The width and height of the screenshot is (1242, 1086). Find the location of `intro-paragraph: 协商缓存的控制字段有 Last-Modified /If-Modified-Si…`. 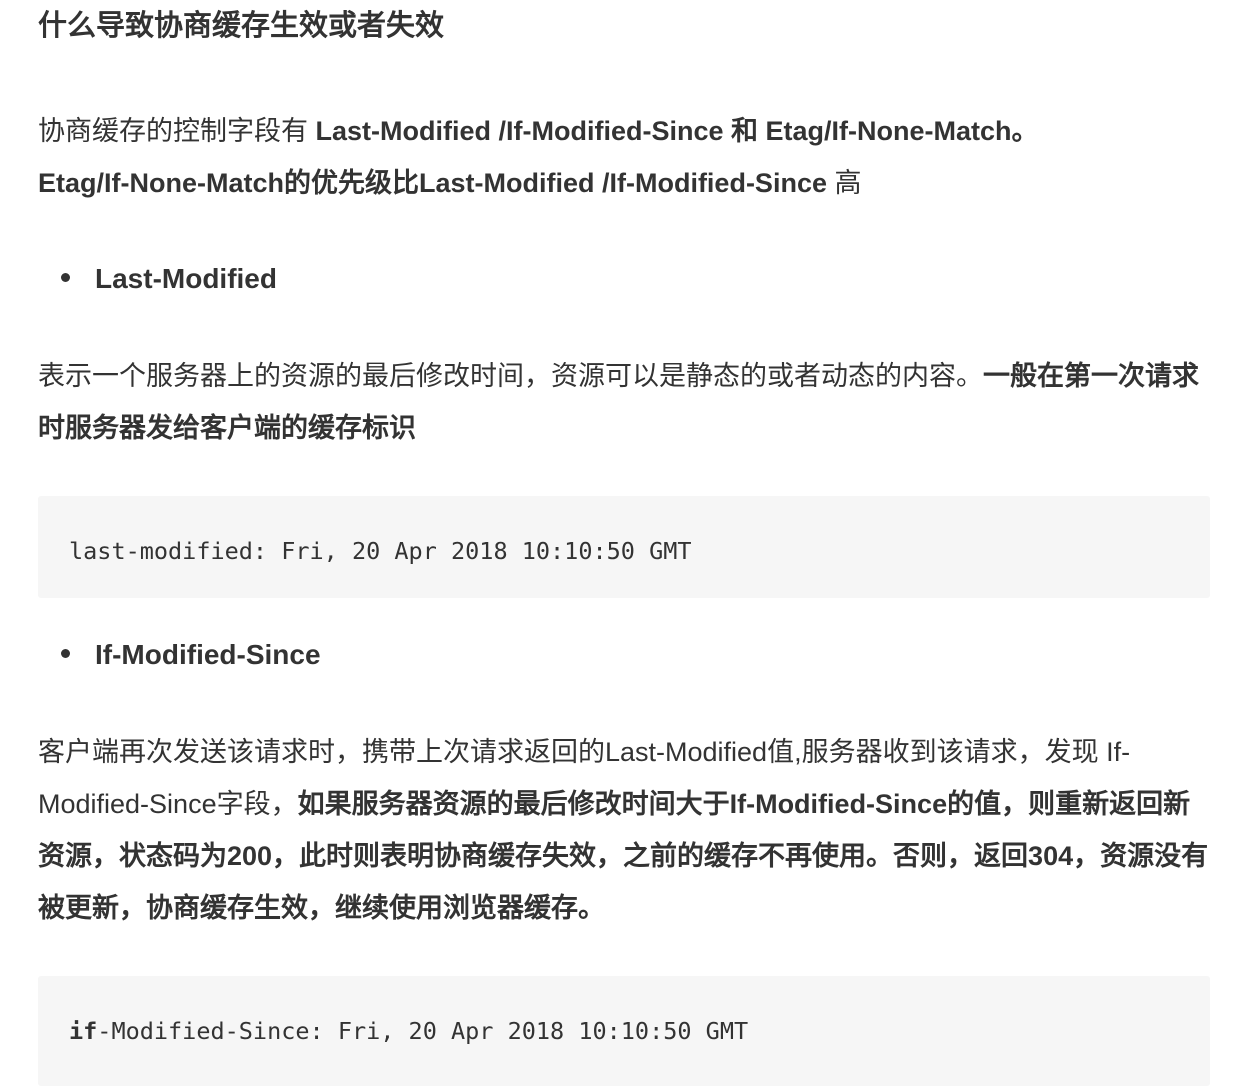

intro-paragraph: 协商缓存的控制字段有 Last-Modified /If-Modified-Si… is located at coordinates (624, 157).